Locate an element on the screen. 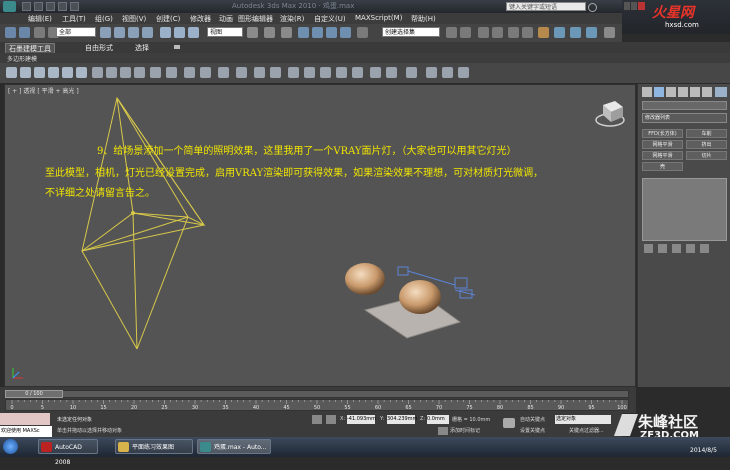 This screenshot has height=470, width=730. link-icon is located at coordinates (39, 32).